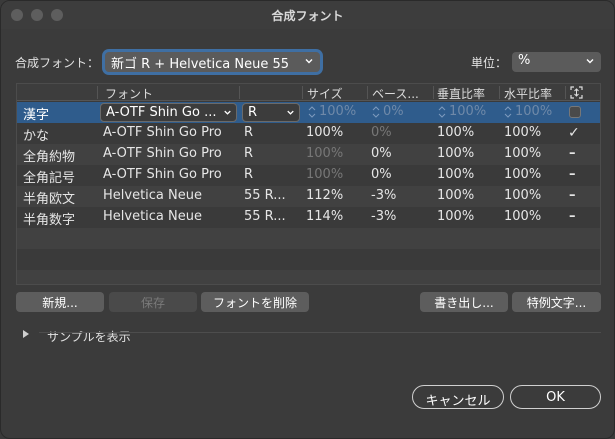 Image resolution: width=615 pixels, height=439 pixels. I want to click on vscale-stepper-icon, so click(442, 112).